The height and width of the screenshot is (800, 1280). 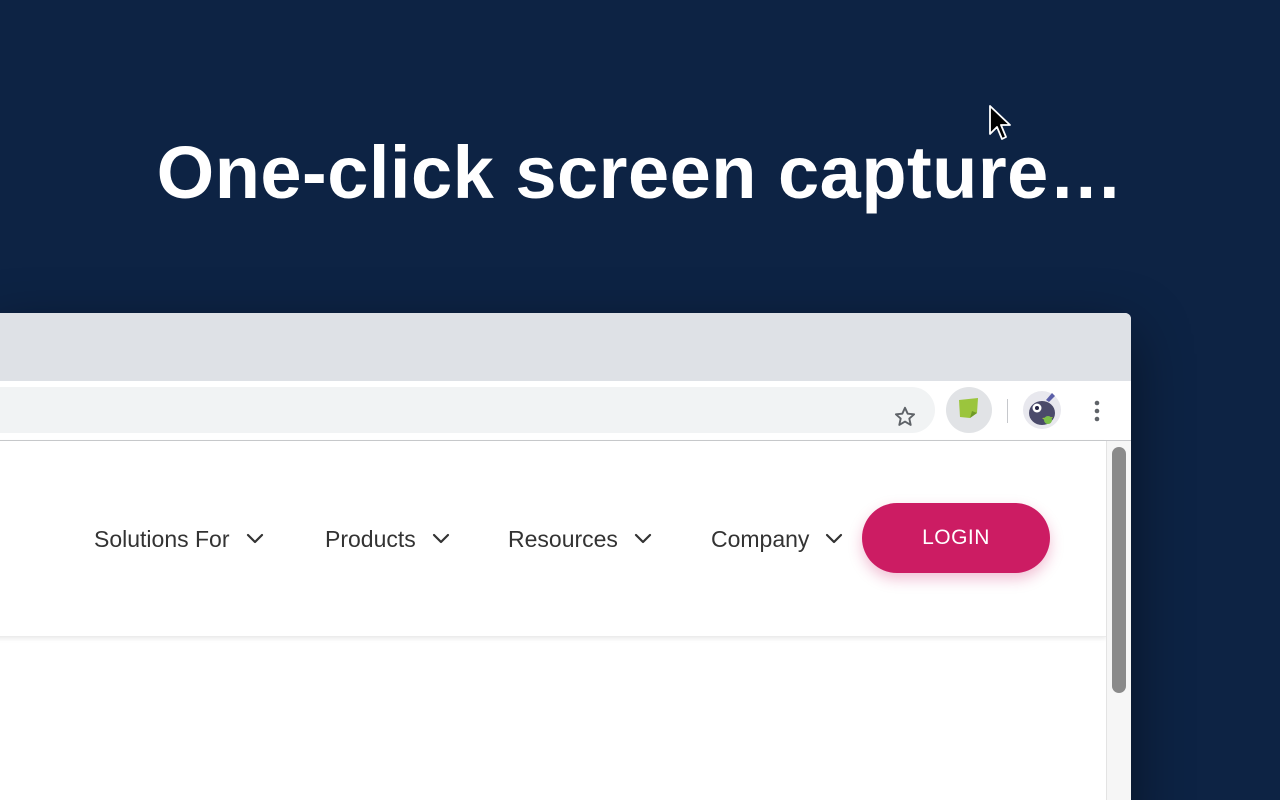 I want to click on nav-products: Products, so click(x=387, y=539).